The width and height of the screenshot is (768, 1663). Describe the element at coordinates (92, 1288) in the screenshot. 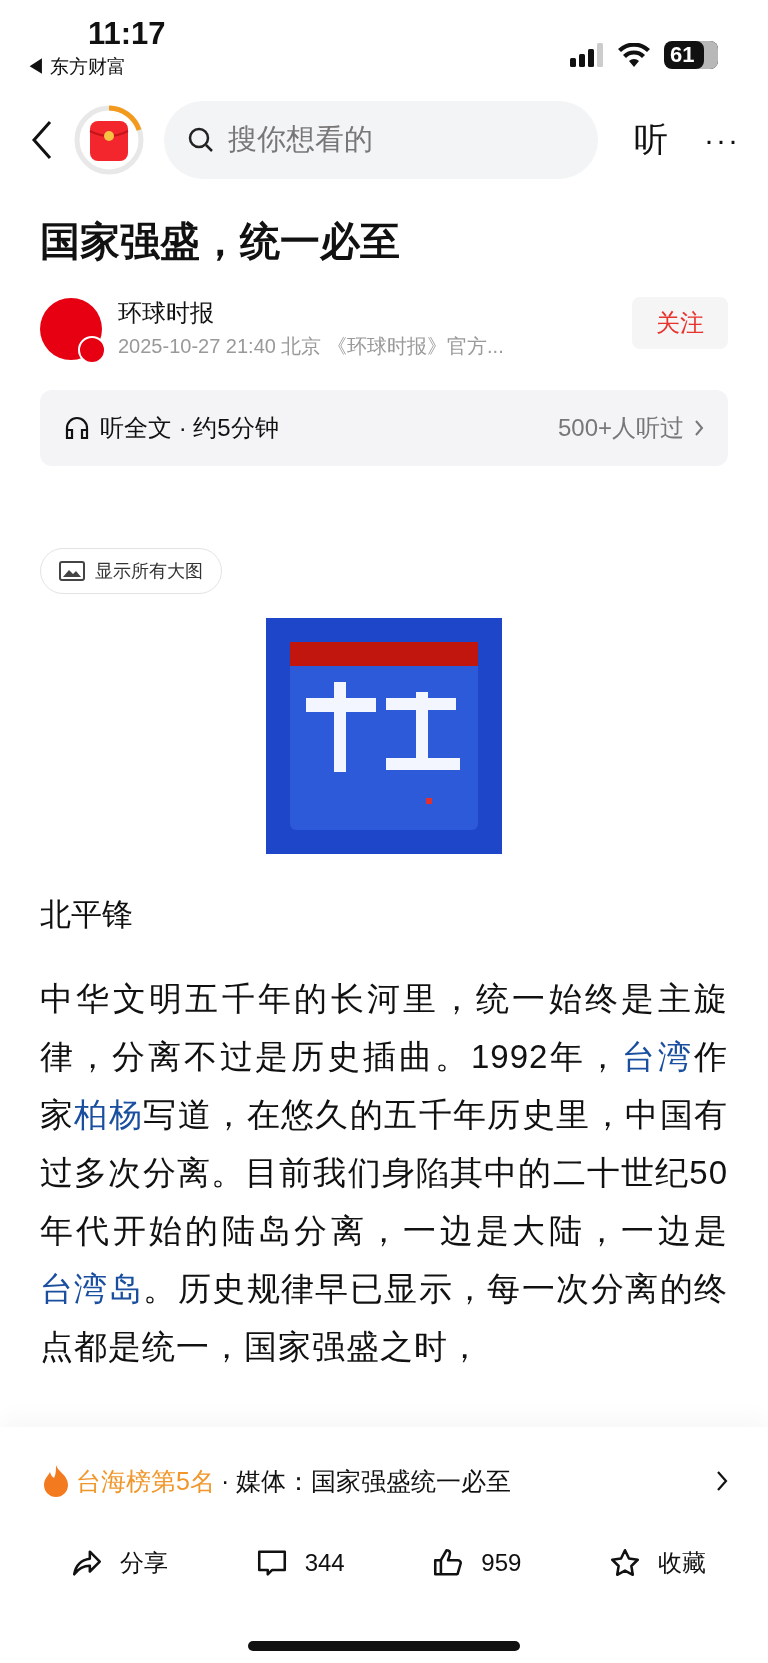

I see `inline-link: 台湾岛` at that location.